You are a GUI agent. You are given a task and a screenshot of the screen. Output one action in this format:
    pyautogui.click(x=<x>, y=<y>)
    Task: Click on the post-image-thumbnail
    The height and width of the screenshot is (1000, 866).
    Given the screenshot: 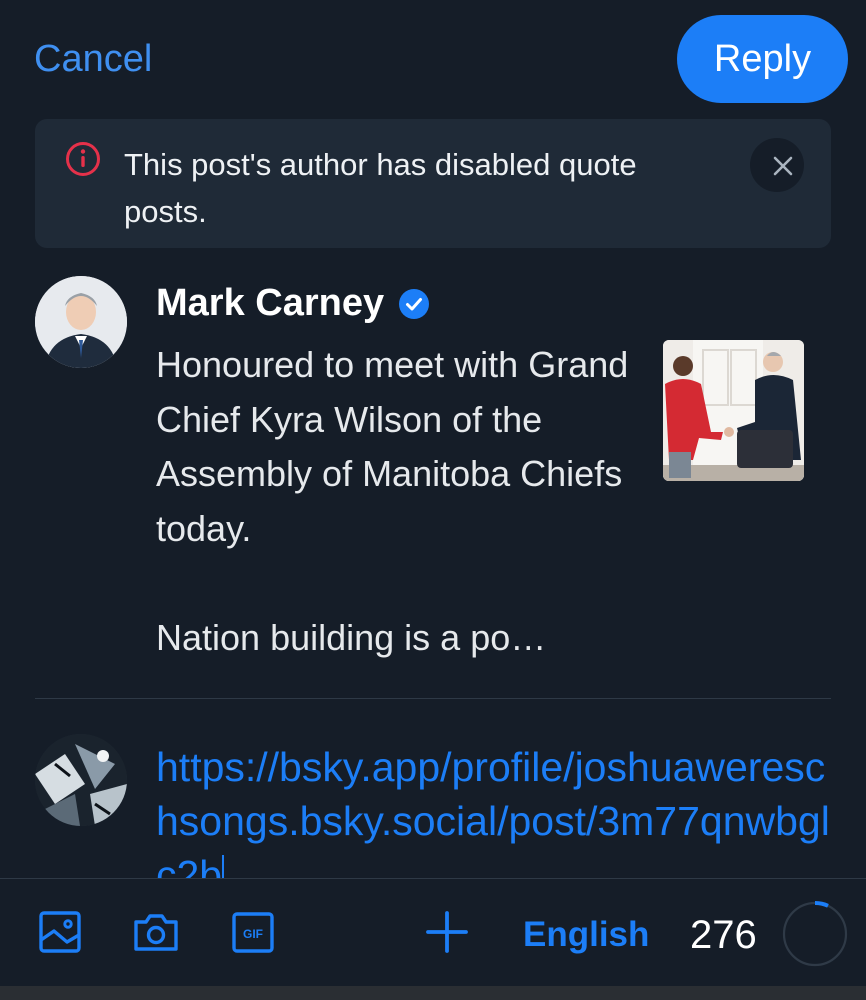 What is the action you would take?
    pyautogui.click(x=733, y=410)
    